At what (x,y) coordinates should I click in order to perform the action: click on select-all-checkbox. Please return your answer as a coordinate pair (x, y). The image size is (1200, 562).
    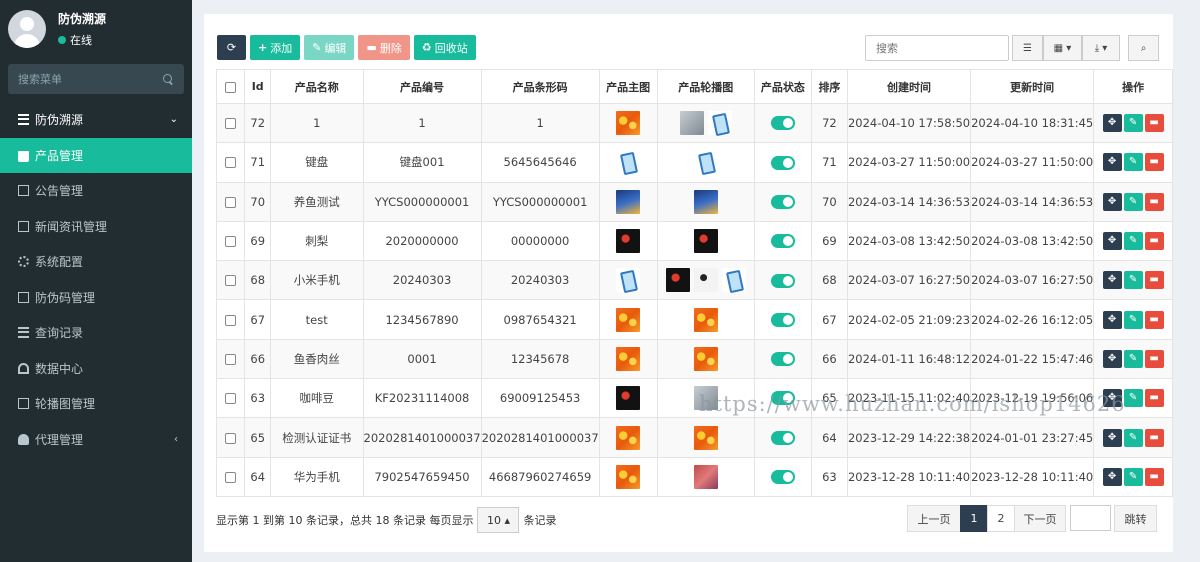
    Looking at the image, I should click on (231, 87).